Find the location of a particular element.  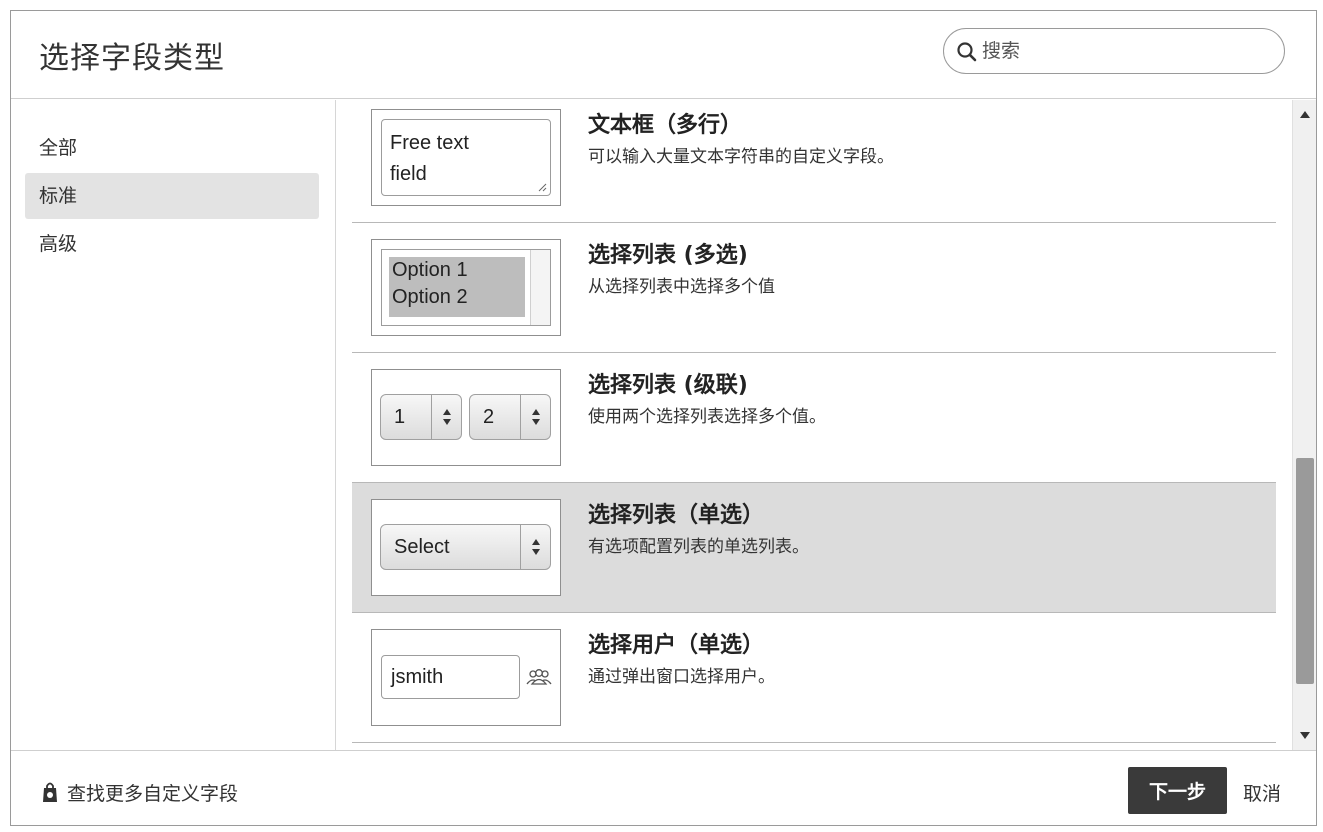

field-description: 有选项配置列表的单选列表。 is located at coordinates (698, 547).